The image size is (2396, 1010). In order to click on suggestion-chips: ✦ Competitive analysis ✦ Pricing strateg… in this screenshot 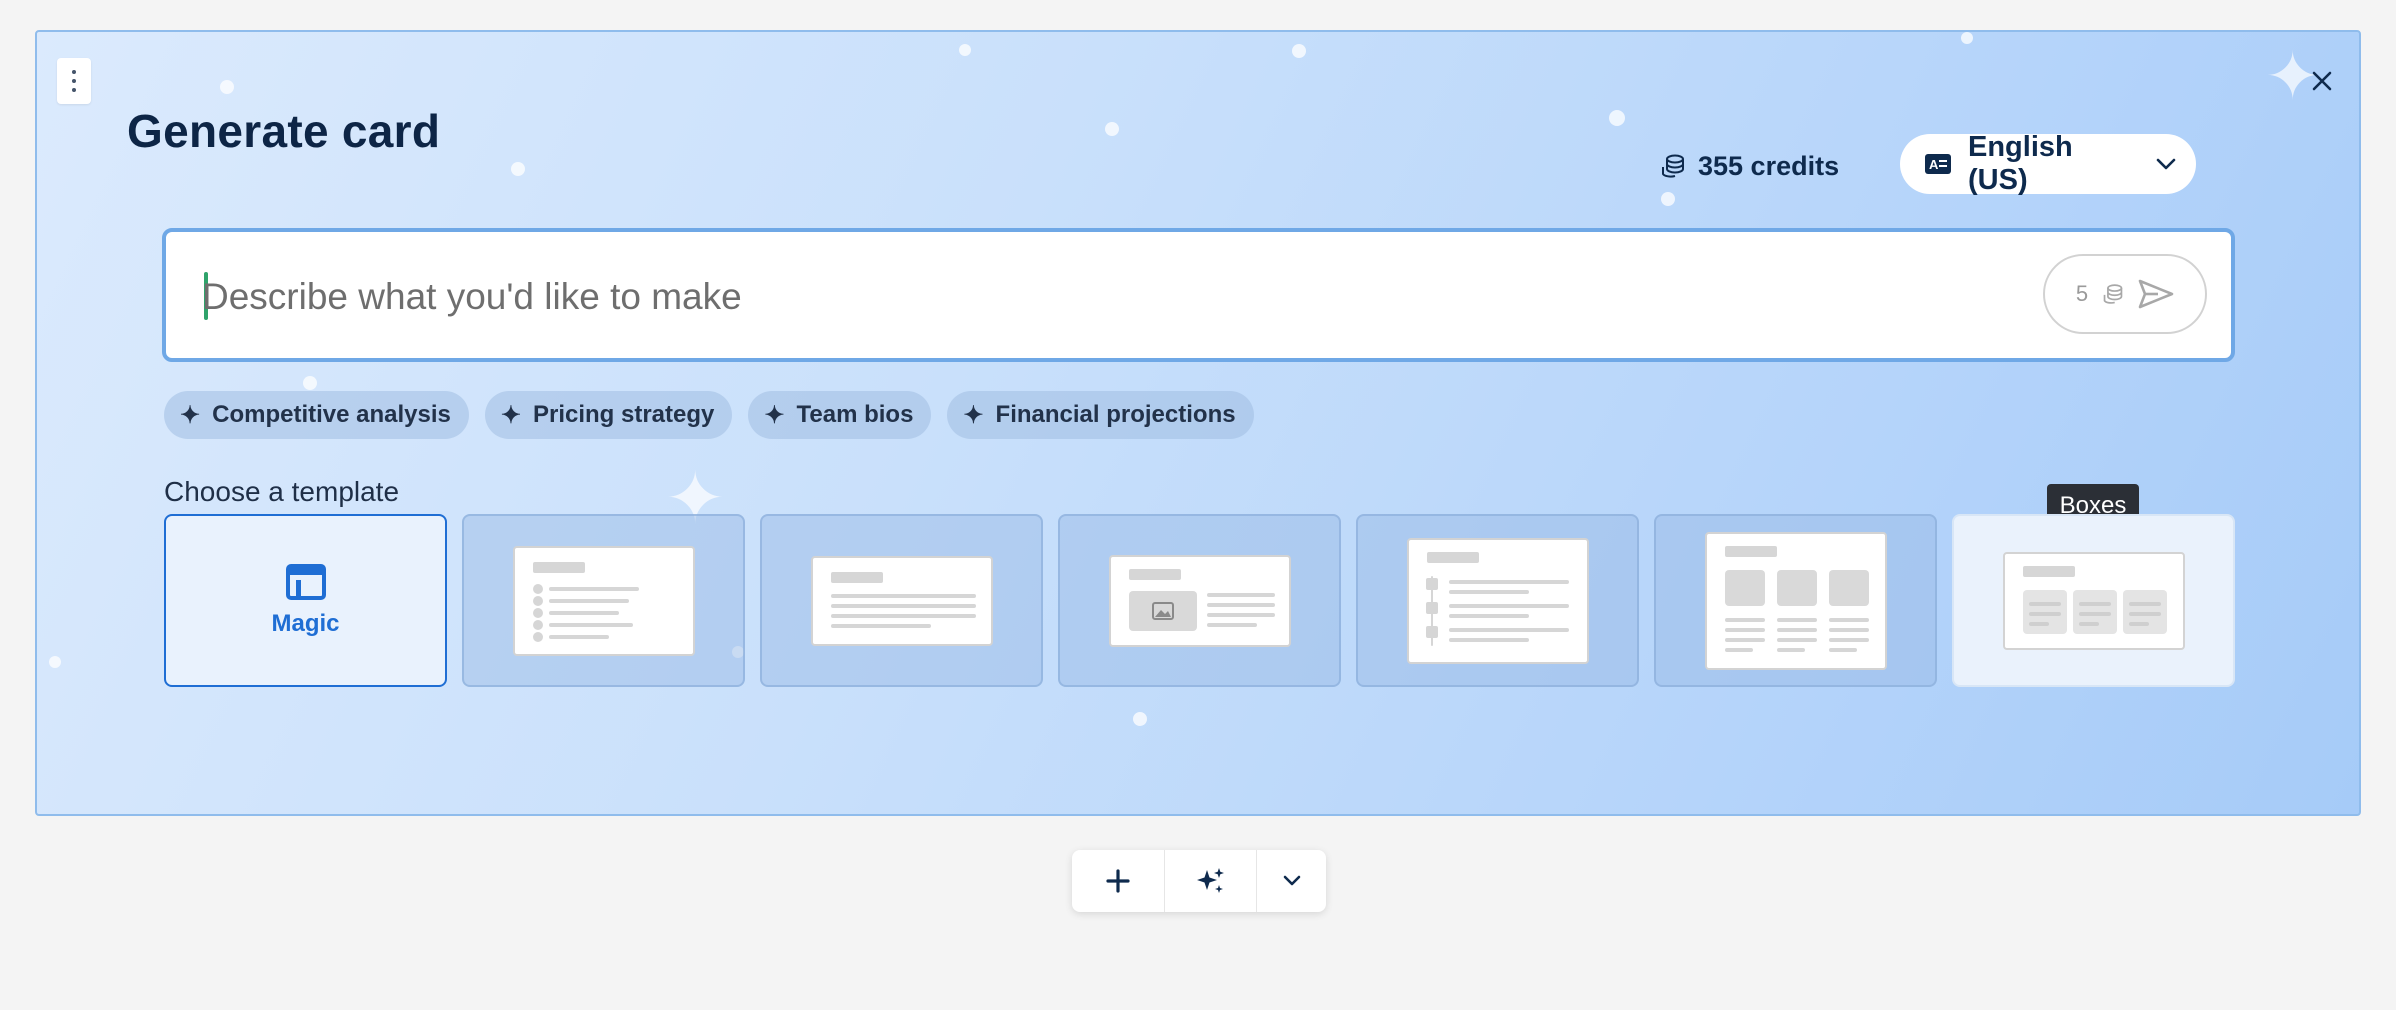, I will do `click(709, 415)`.